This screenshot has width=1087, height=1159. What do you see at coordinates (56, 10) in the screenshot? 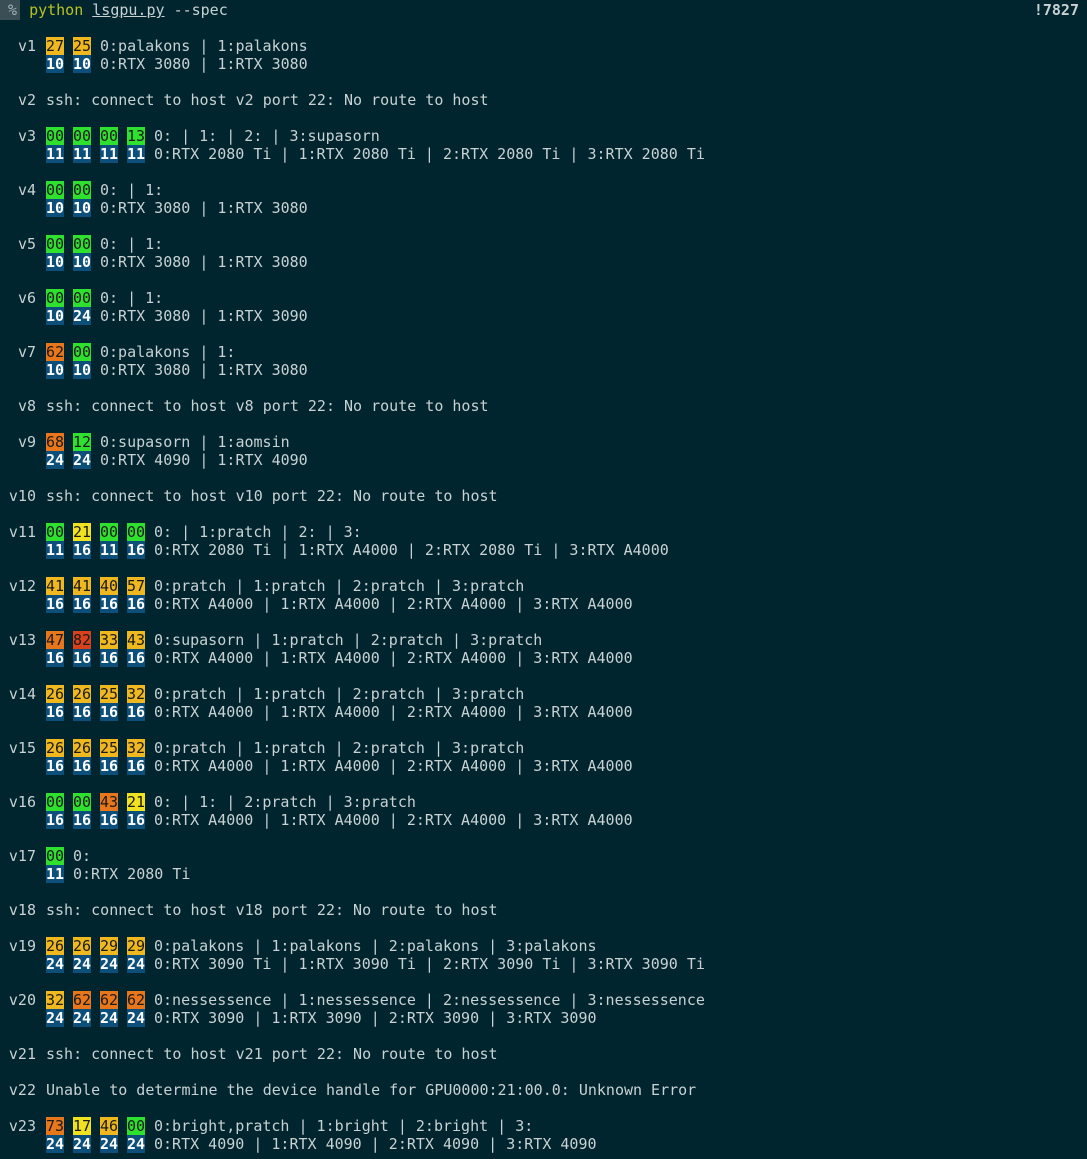
I see `command-name: python` at bounding box center [56, 10].